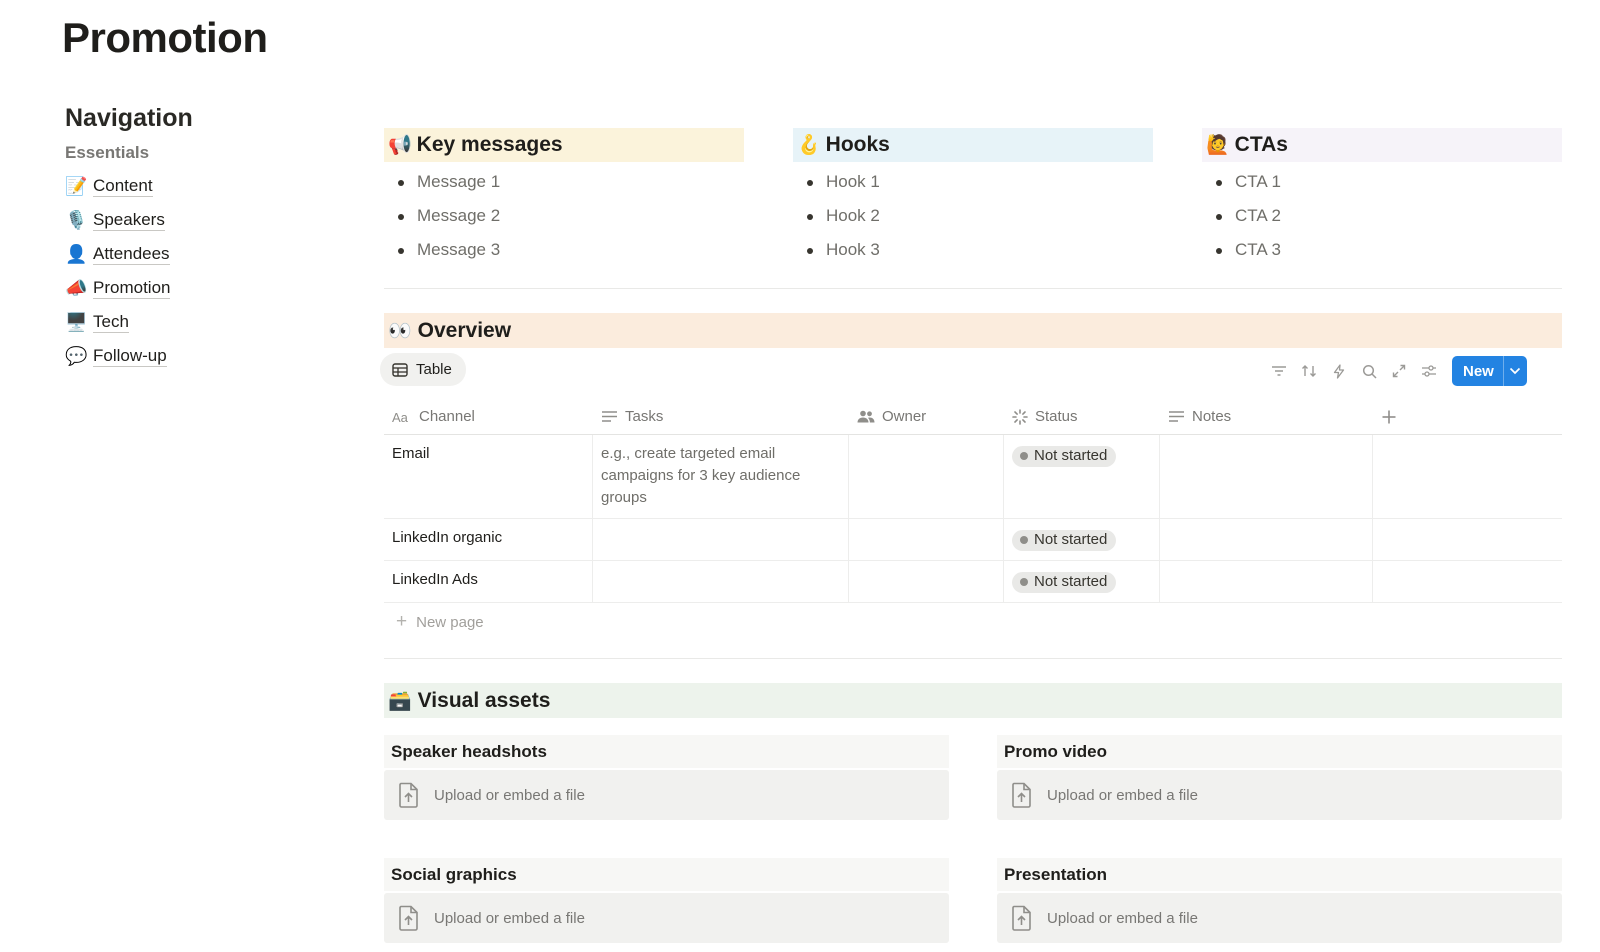 The width and height of the screenshot is (1600, 952). I want to click on nav-item-follow-up: 💬 Follow-up, so click(185, 356).